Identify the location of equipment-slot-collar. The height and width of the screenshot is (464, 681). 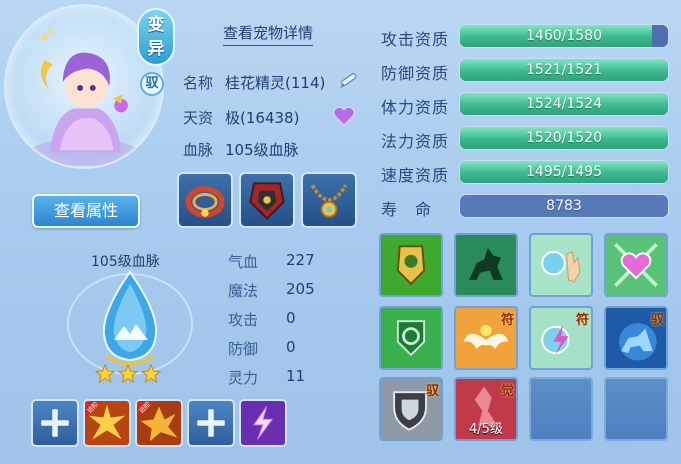
(205, 200).